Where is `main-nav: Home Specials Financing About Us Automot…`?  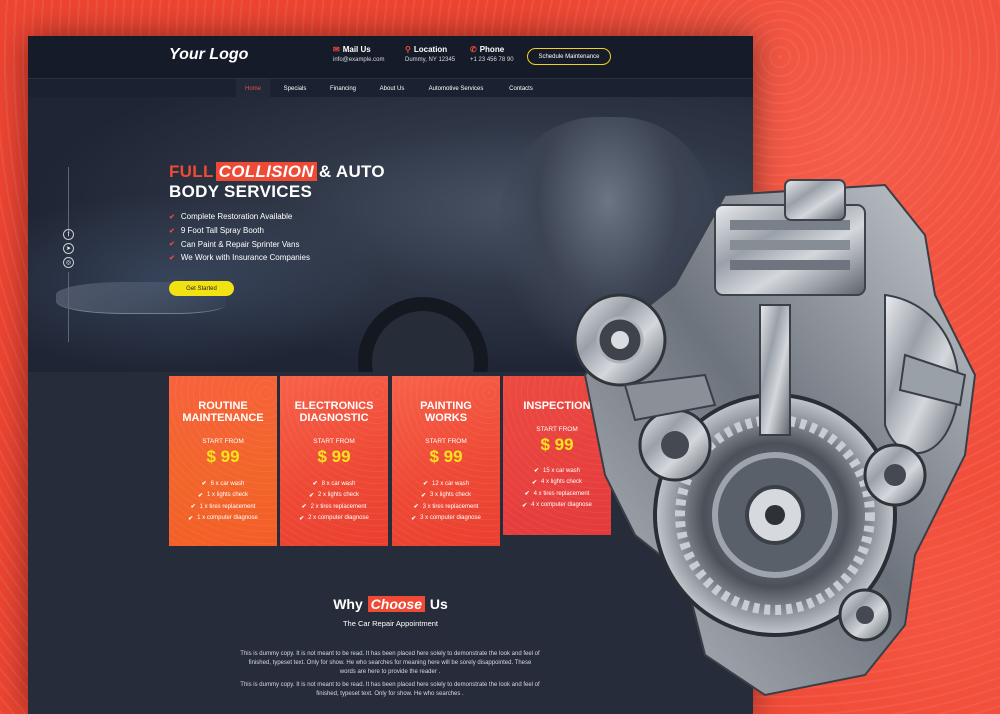
main-nav: Home Specials Financing About Us Automot… is located at coordinates (390, 88).